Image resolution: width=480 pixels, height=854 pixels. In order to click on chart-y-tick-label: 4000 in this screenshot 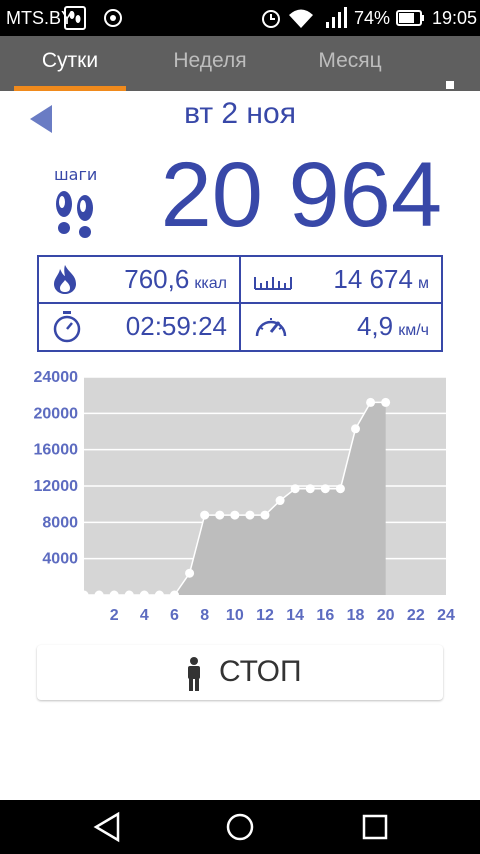, I will do `click(60, 559)`.